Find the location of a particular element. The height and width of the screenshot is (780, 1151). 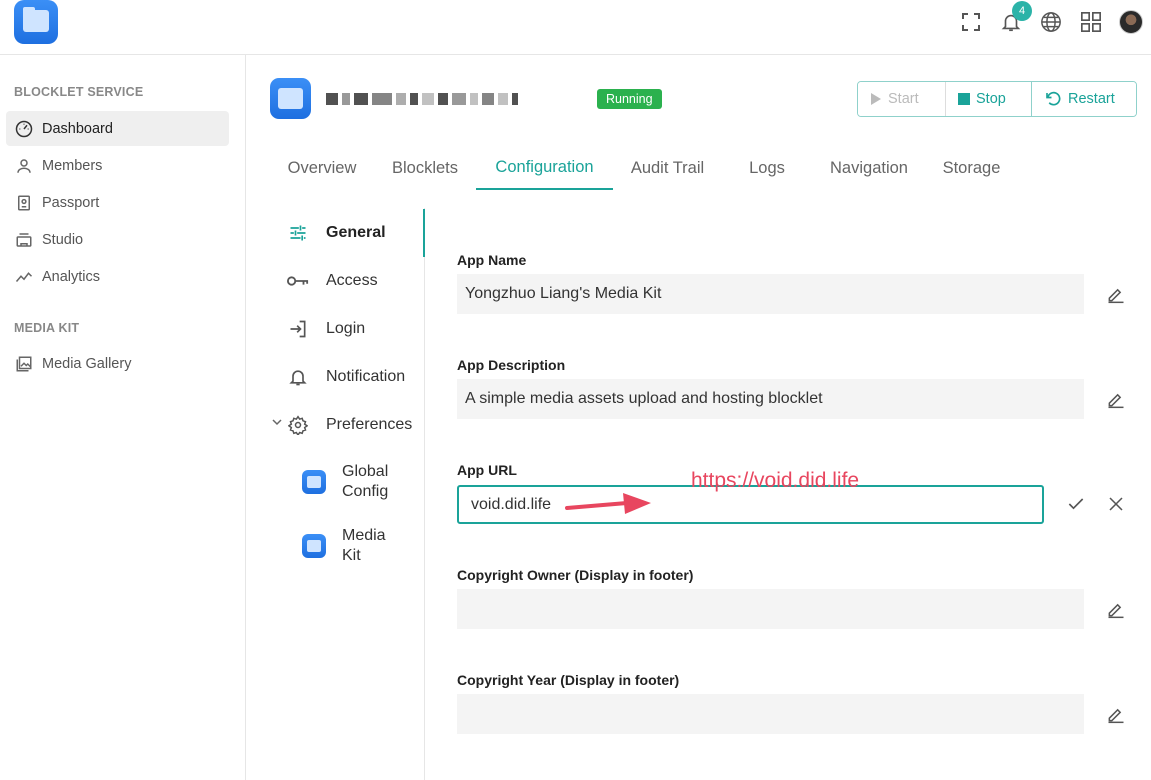

confirm-icon is located at coordinates (1076, 504).